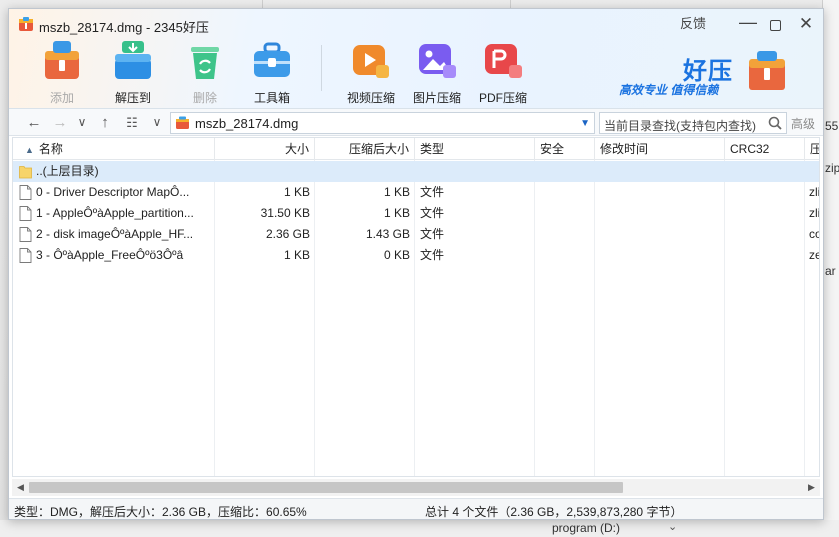 Image resolution: width=839 pixels, height=537 pixels. I want to click on caret-down-icon: ▼, so click(585, 123).